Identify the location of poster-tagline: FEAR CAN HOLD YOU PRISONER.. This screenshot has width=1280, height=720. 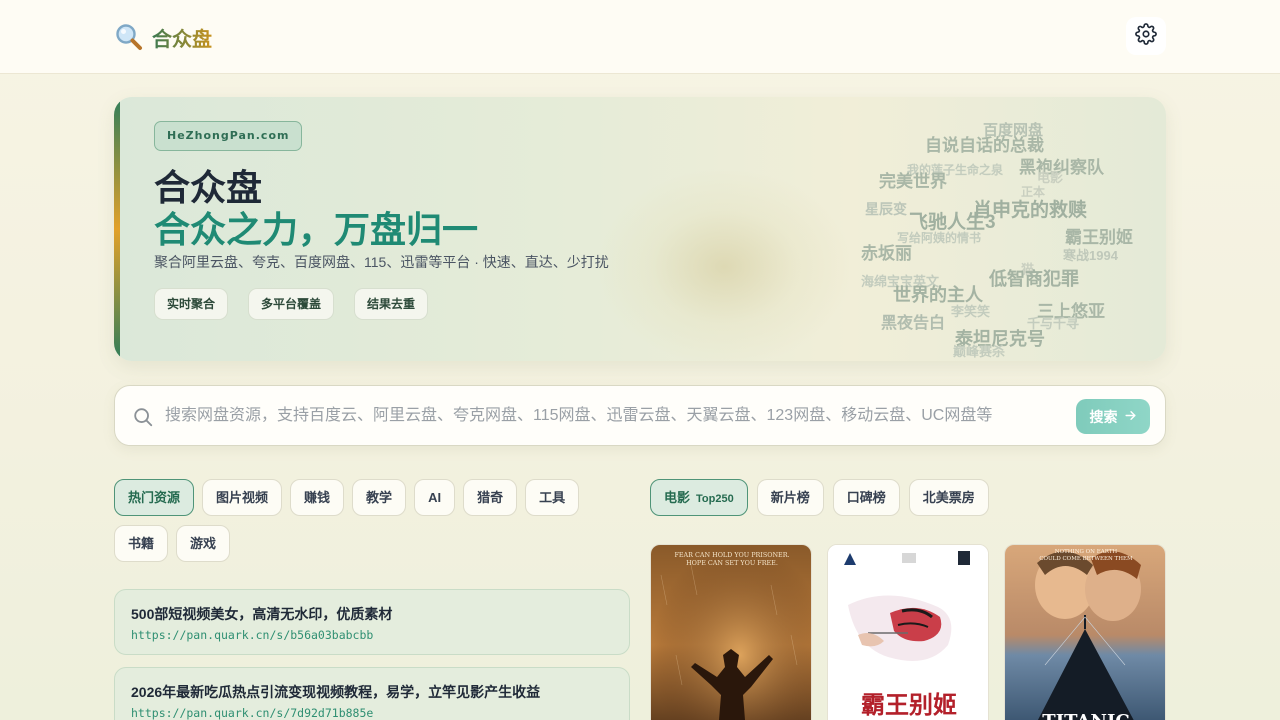
(731, 555).